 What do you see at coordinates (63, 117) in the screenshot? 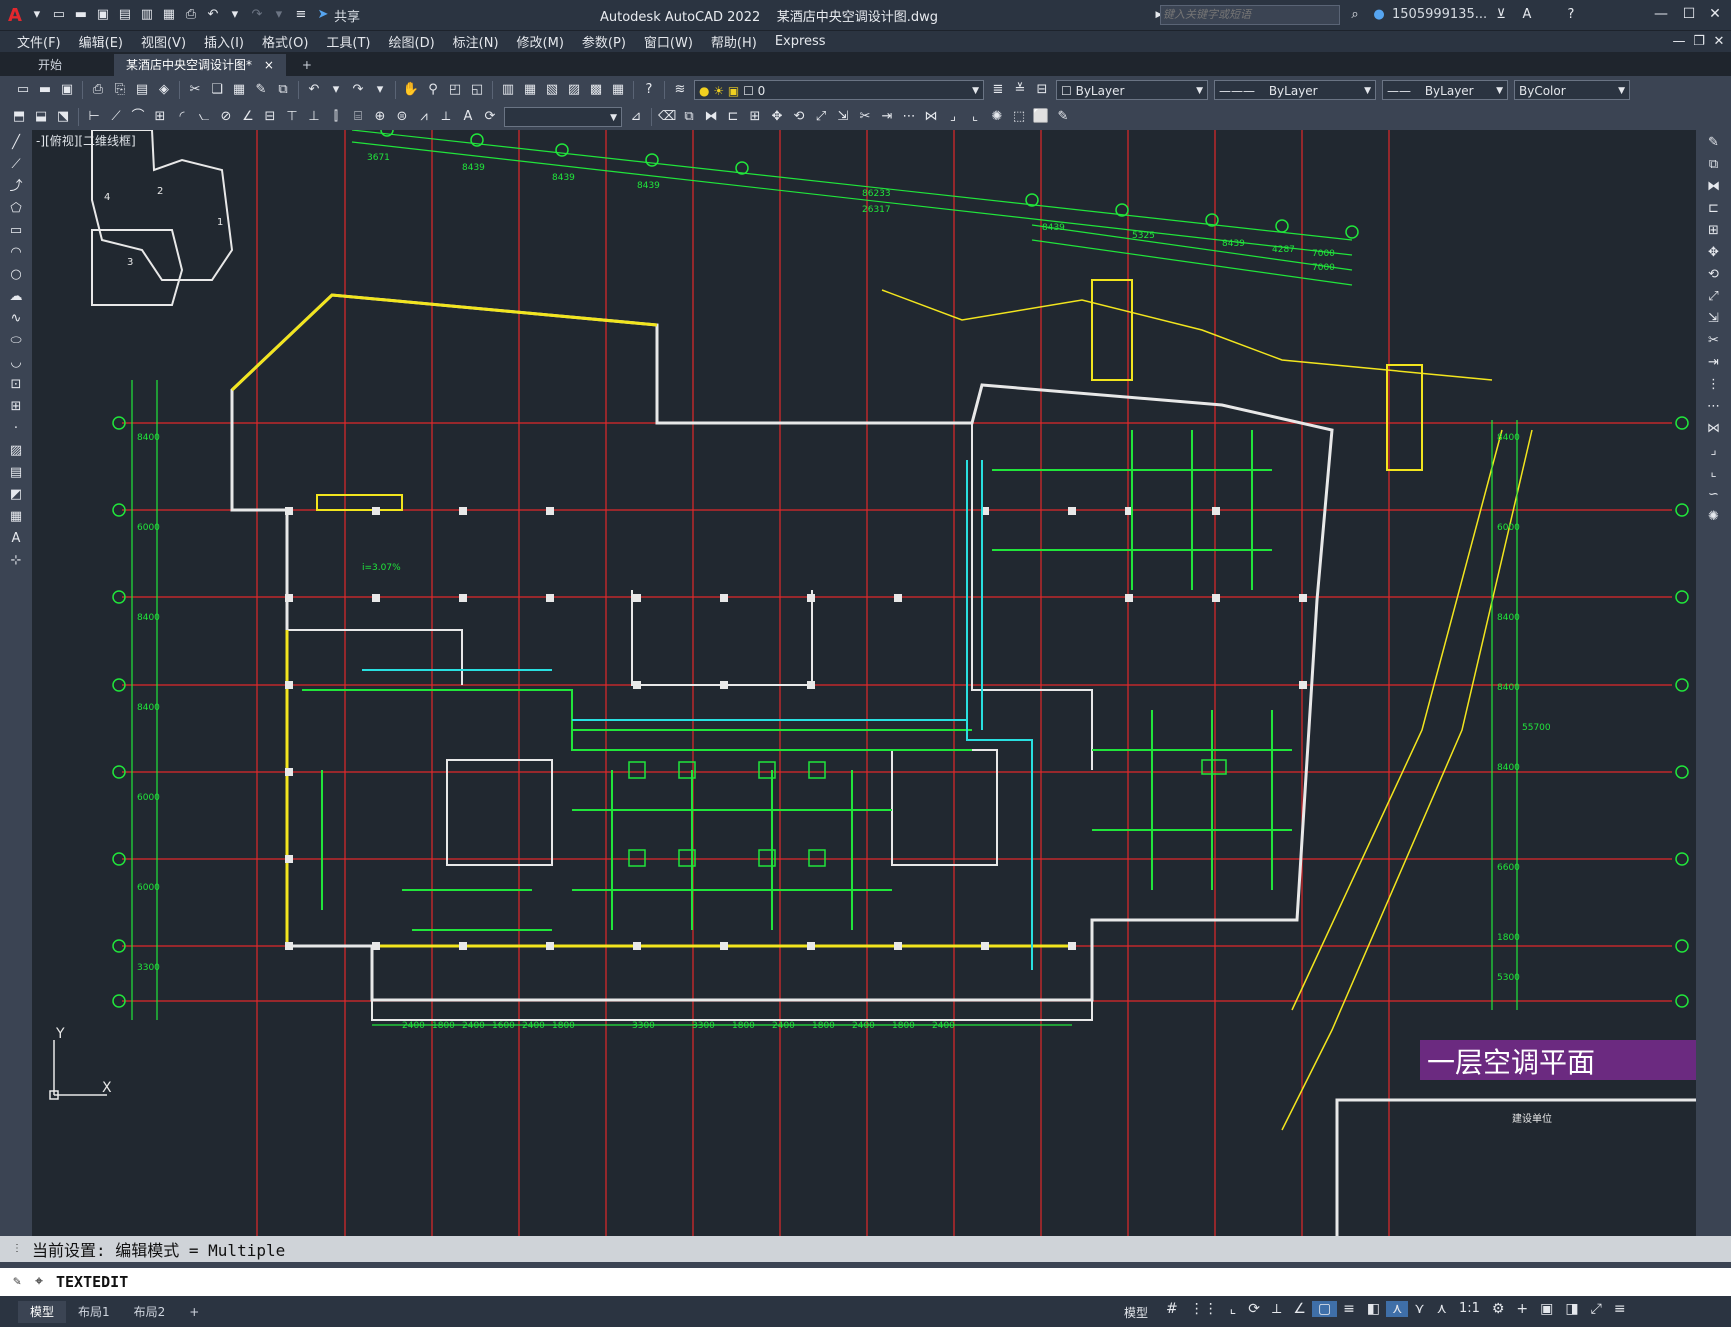
I see `draworder-back-icon: ⬔` at bounding box center [63, 117].